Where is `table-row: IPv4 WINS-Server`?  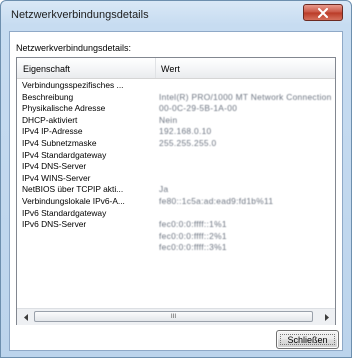
table-row: IPv4 WINS-Server is located at coordinates (176, 179).